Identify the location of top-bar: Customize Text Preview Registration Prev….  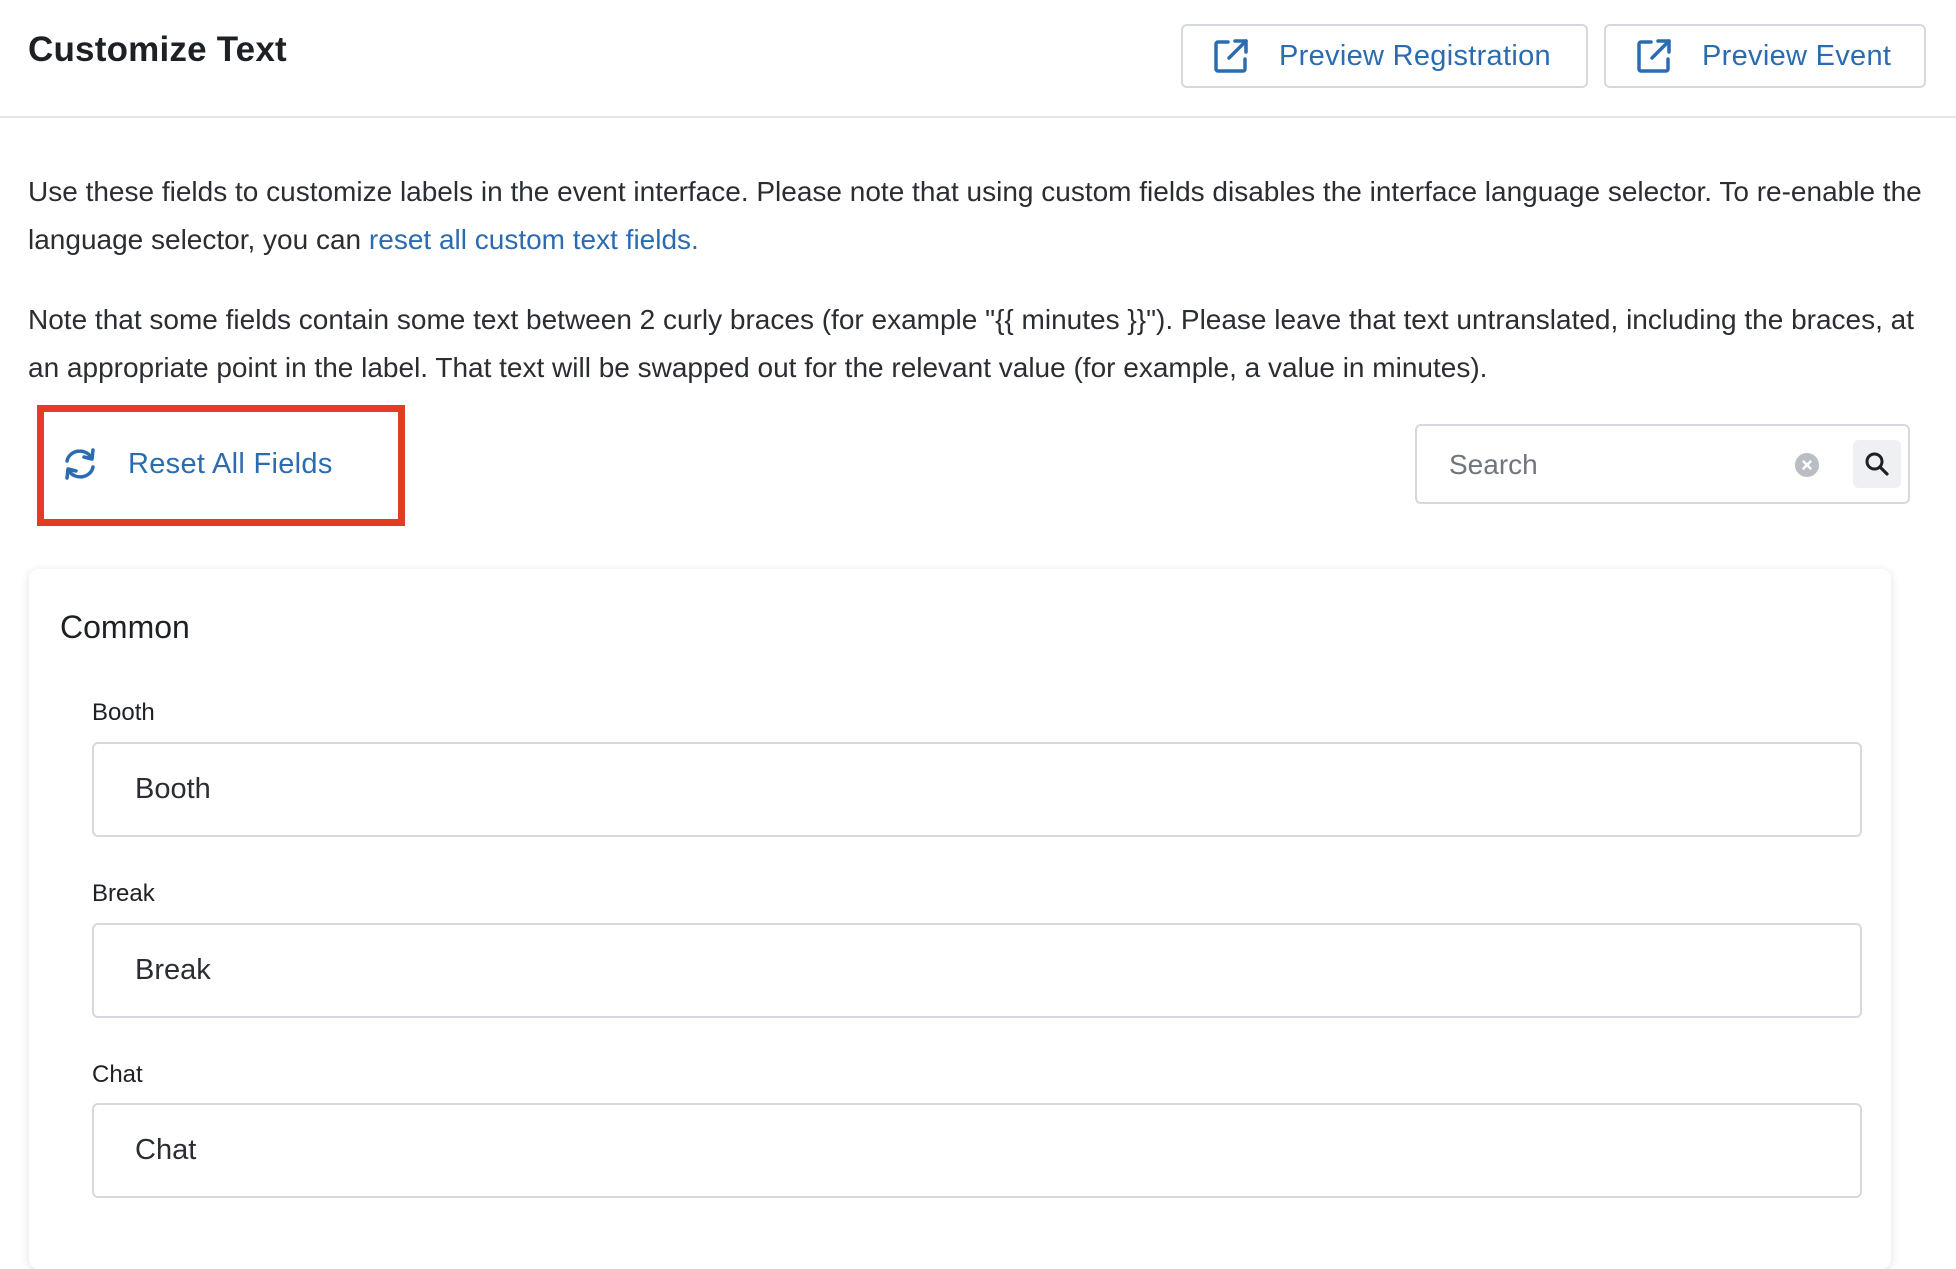
(978, 59).